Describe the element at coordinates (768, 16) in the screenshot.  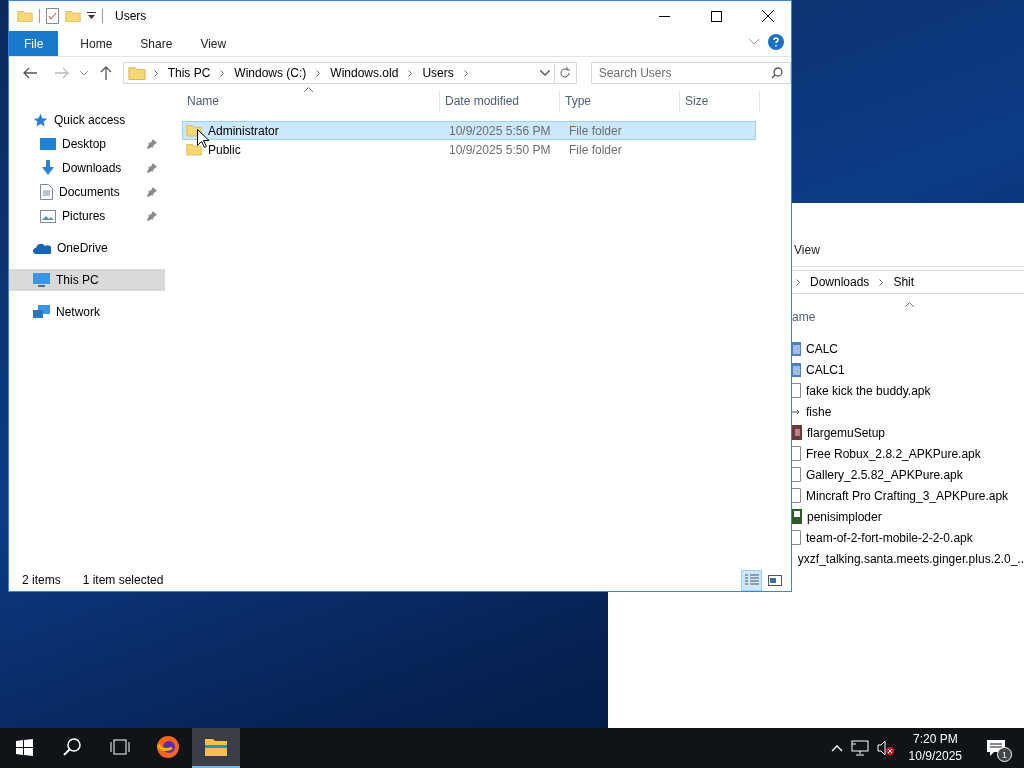
I see `close-icon` at that location.